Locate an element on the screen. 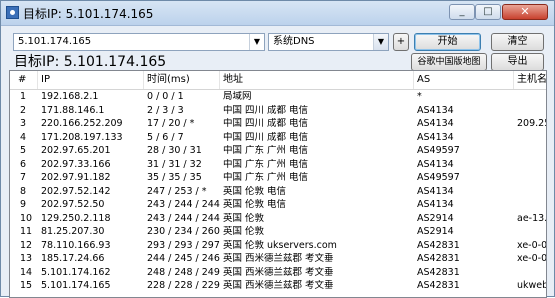 Image resolution: width=555 pixels, height=298 pixels. hop-number: 5 is located at coordinates (23, 150).